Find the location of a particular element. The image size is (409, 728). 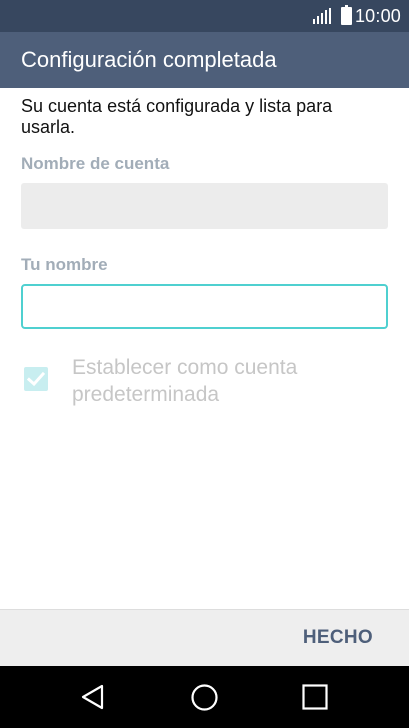

check-icon is located at coordinates (36, 379).